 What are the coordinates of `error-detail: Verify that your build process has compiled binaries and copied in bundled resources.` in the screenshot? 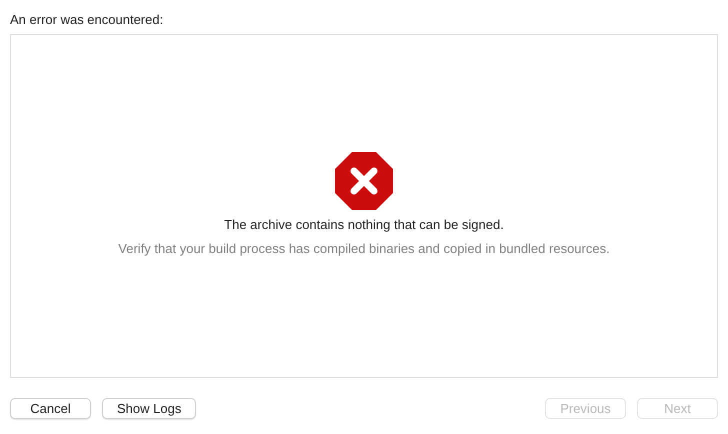 It's located at (364, 248).